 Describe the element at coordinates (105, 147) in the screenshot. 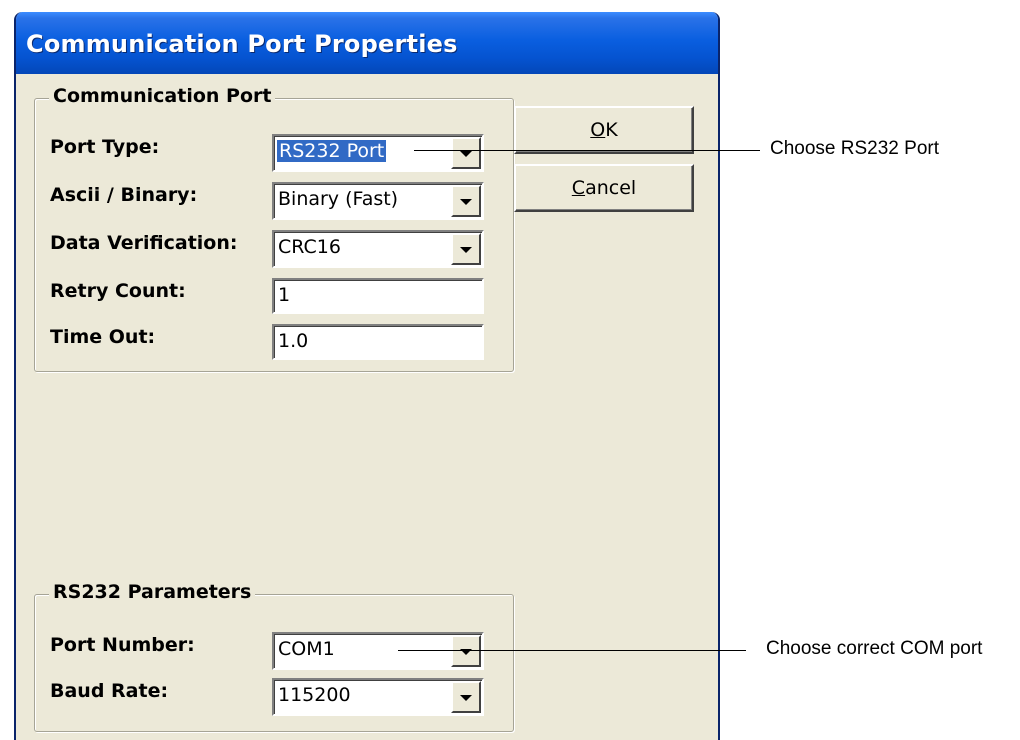

I see `port-type-label: Port Type:` at that location.